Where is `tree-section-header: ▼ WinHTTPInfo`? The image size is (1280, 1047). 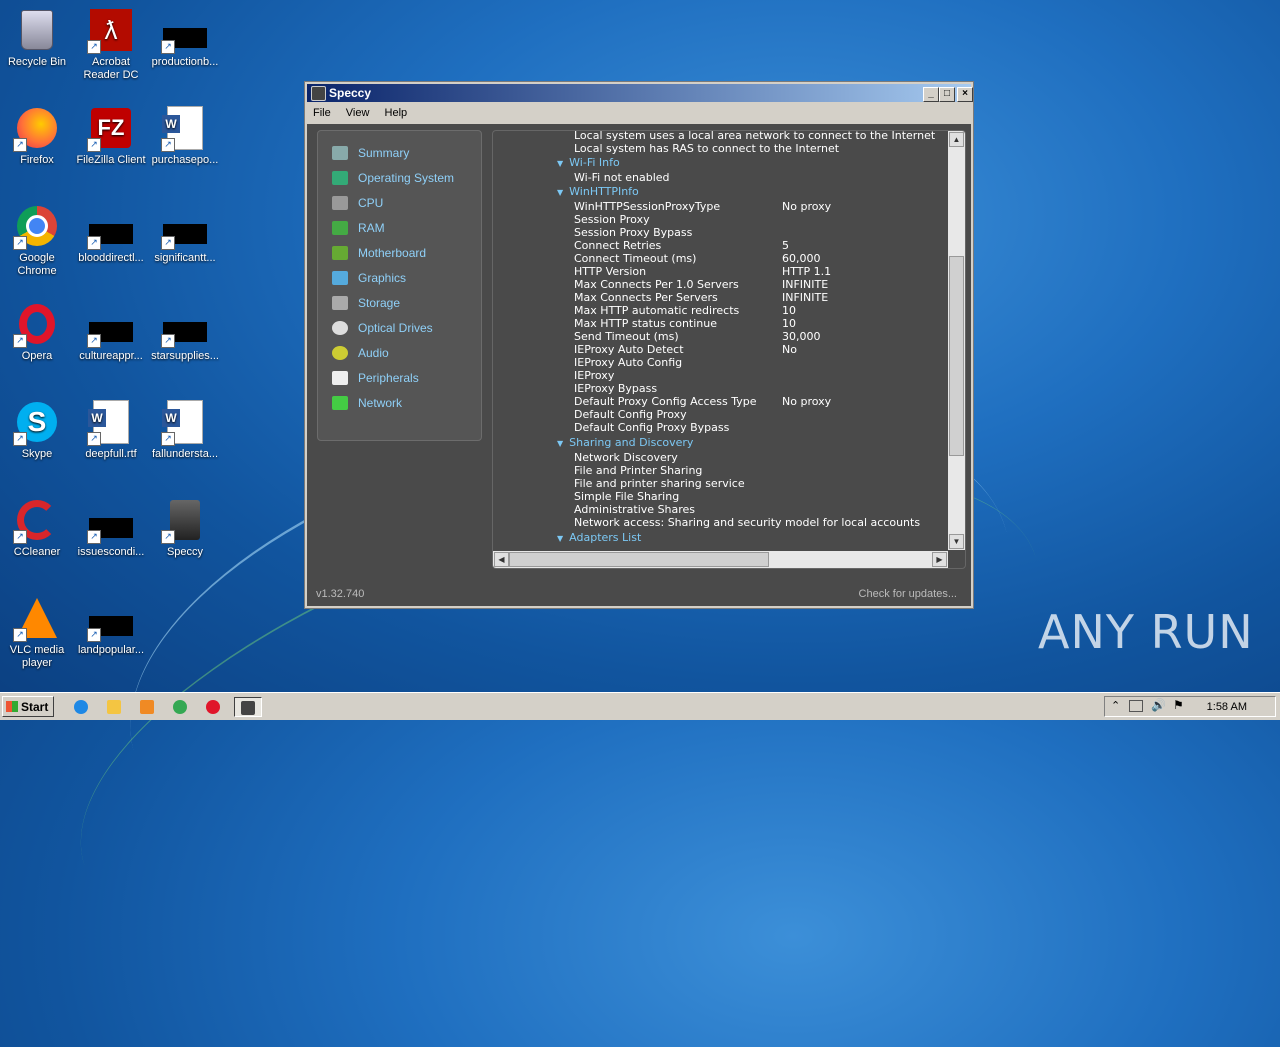
tree-section-header: ▼ WinHTTPInfo is located at coordinates (598, 191).